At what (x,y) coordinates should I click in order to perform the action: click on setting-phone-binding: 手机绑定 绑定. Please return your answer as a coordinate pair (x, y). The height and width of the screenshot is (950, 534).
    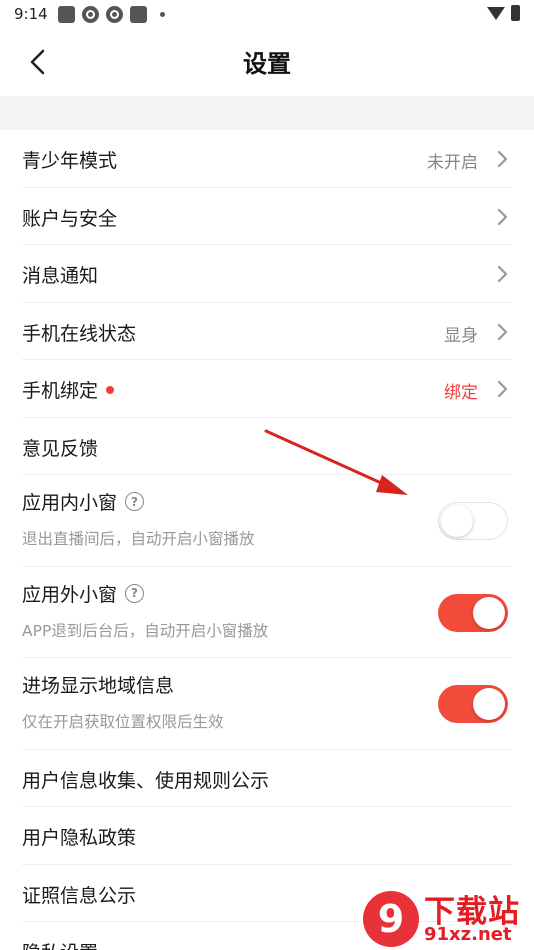
    Looking at the image, I should click on (267, 389).